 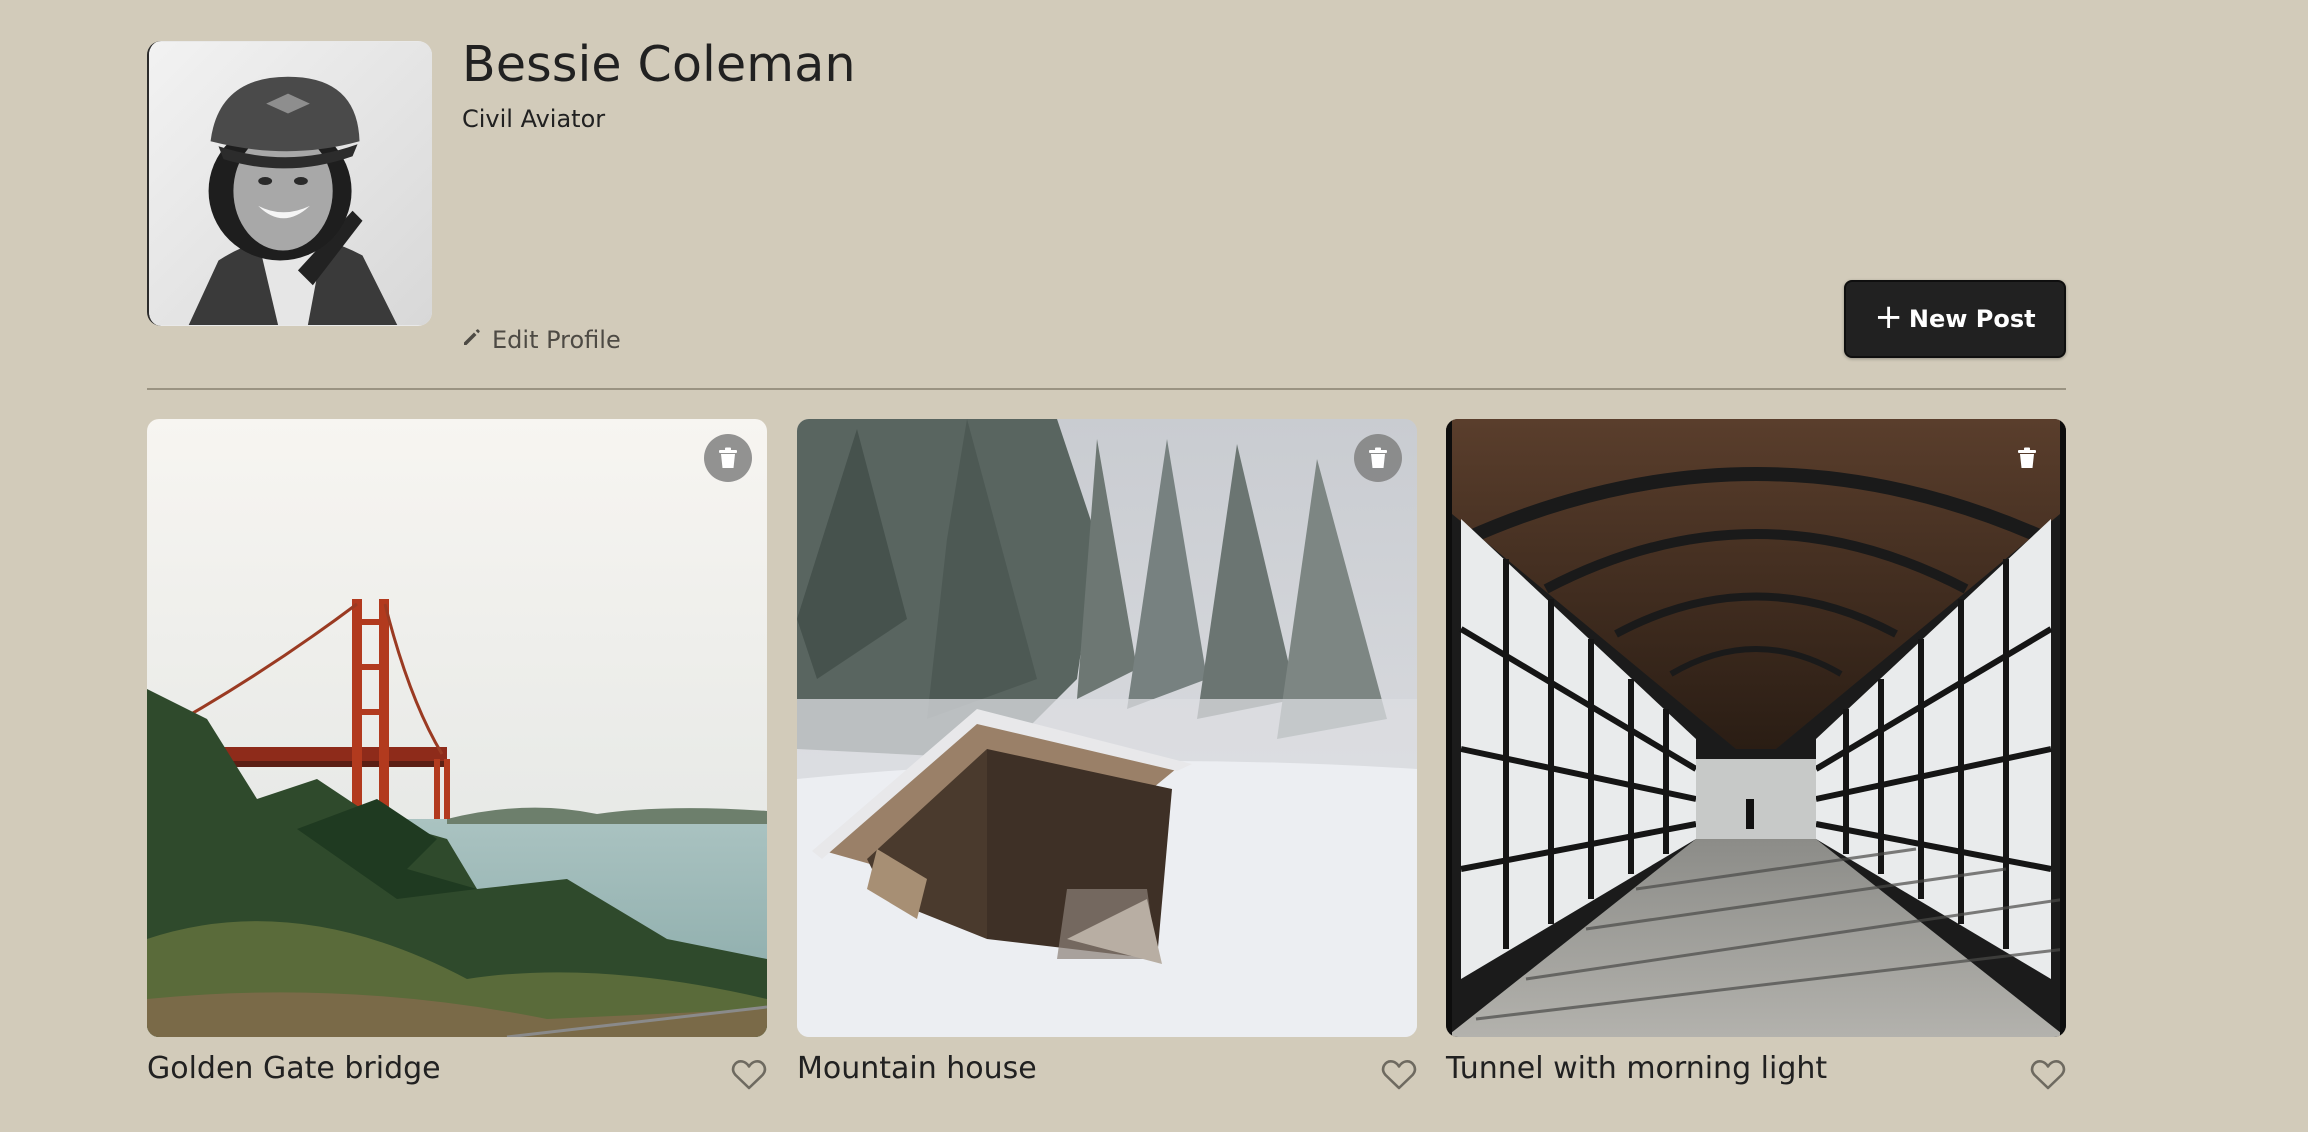 I want to click on tunnel-photo, so click(x=1756, y=728).